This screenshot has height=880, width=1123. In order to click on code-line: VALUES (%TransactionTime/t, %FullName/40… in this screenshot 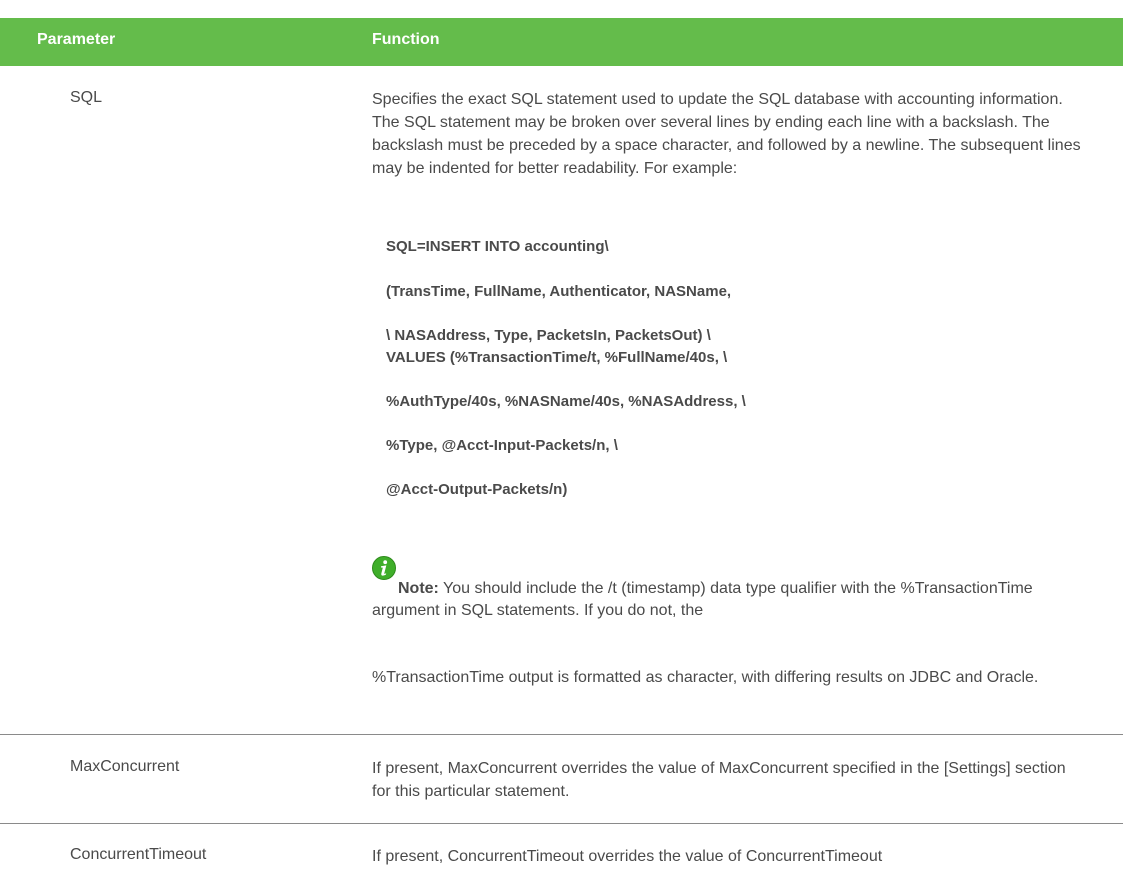, I will do `click(557, 357)`.